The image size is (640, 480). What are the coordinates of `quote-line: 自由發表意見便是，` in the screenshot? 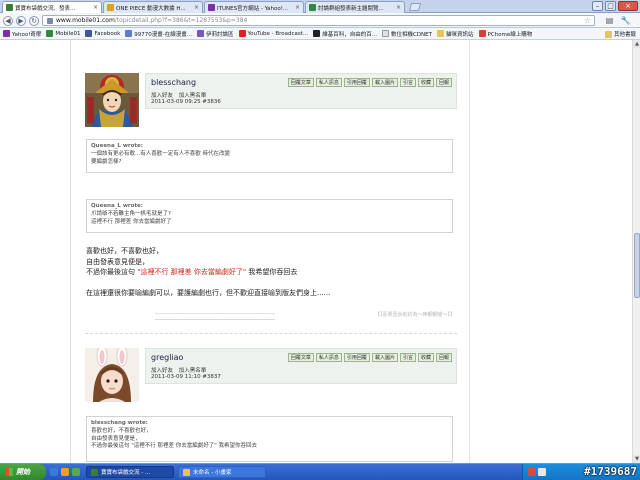 It's located at (116, 438).